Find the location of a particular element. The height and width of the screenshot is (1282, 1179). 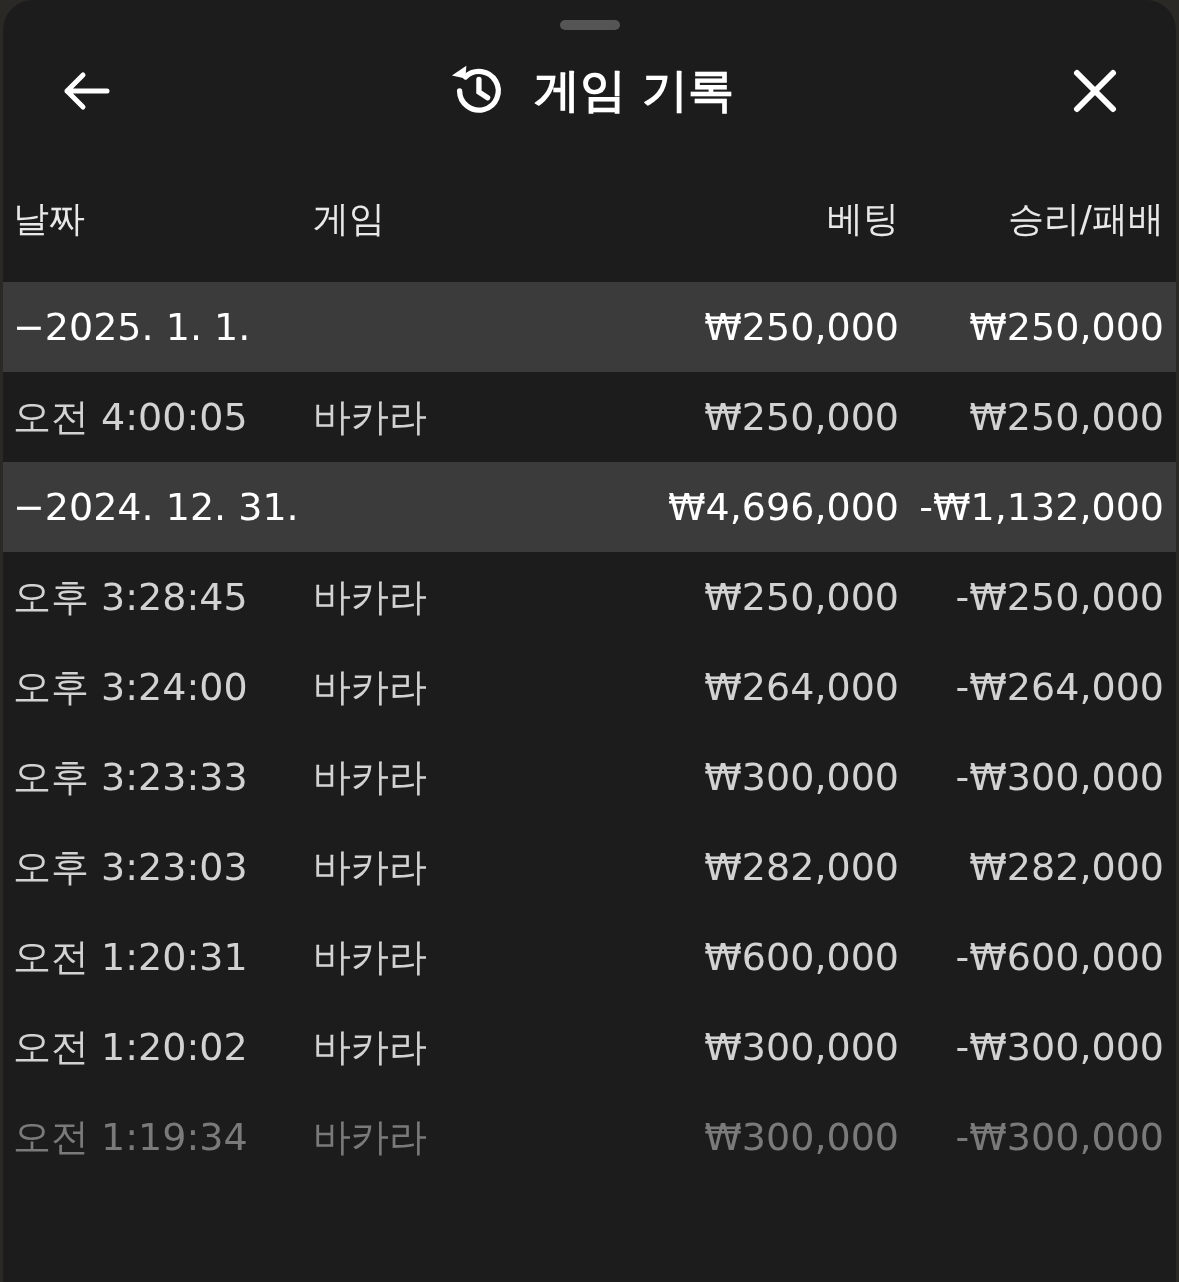

drag-handle is located at coordinates (589, 25).